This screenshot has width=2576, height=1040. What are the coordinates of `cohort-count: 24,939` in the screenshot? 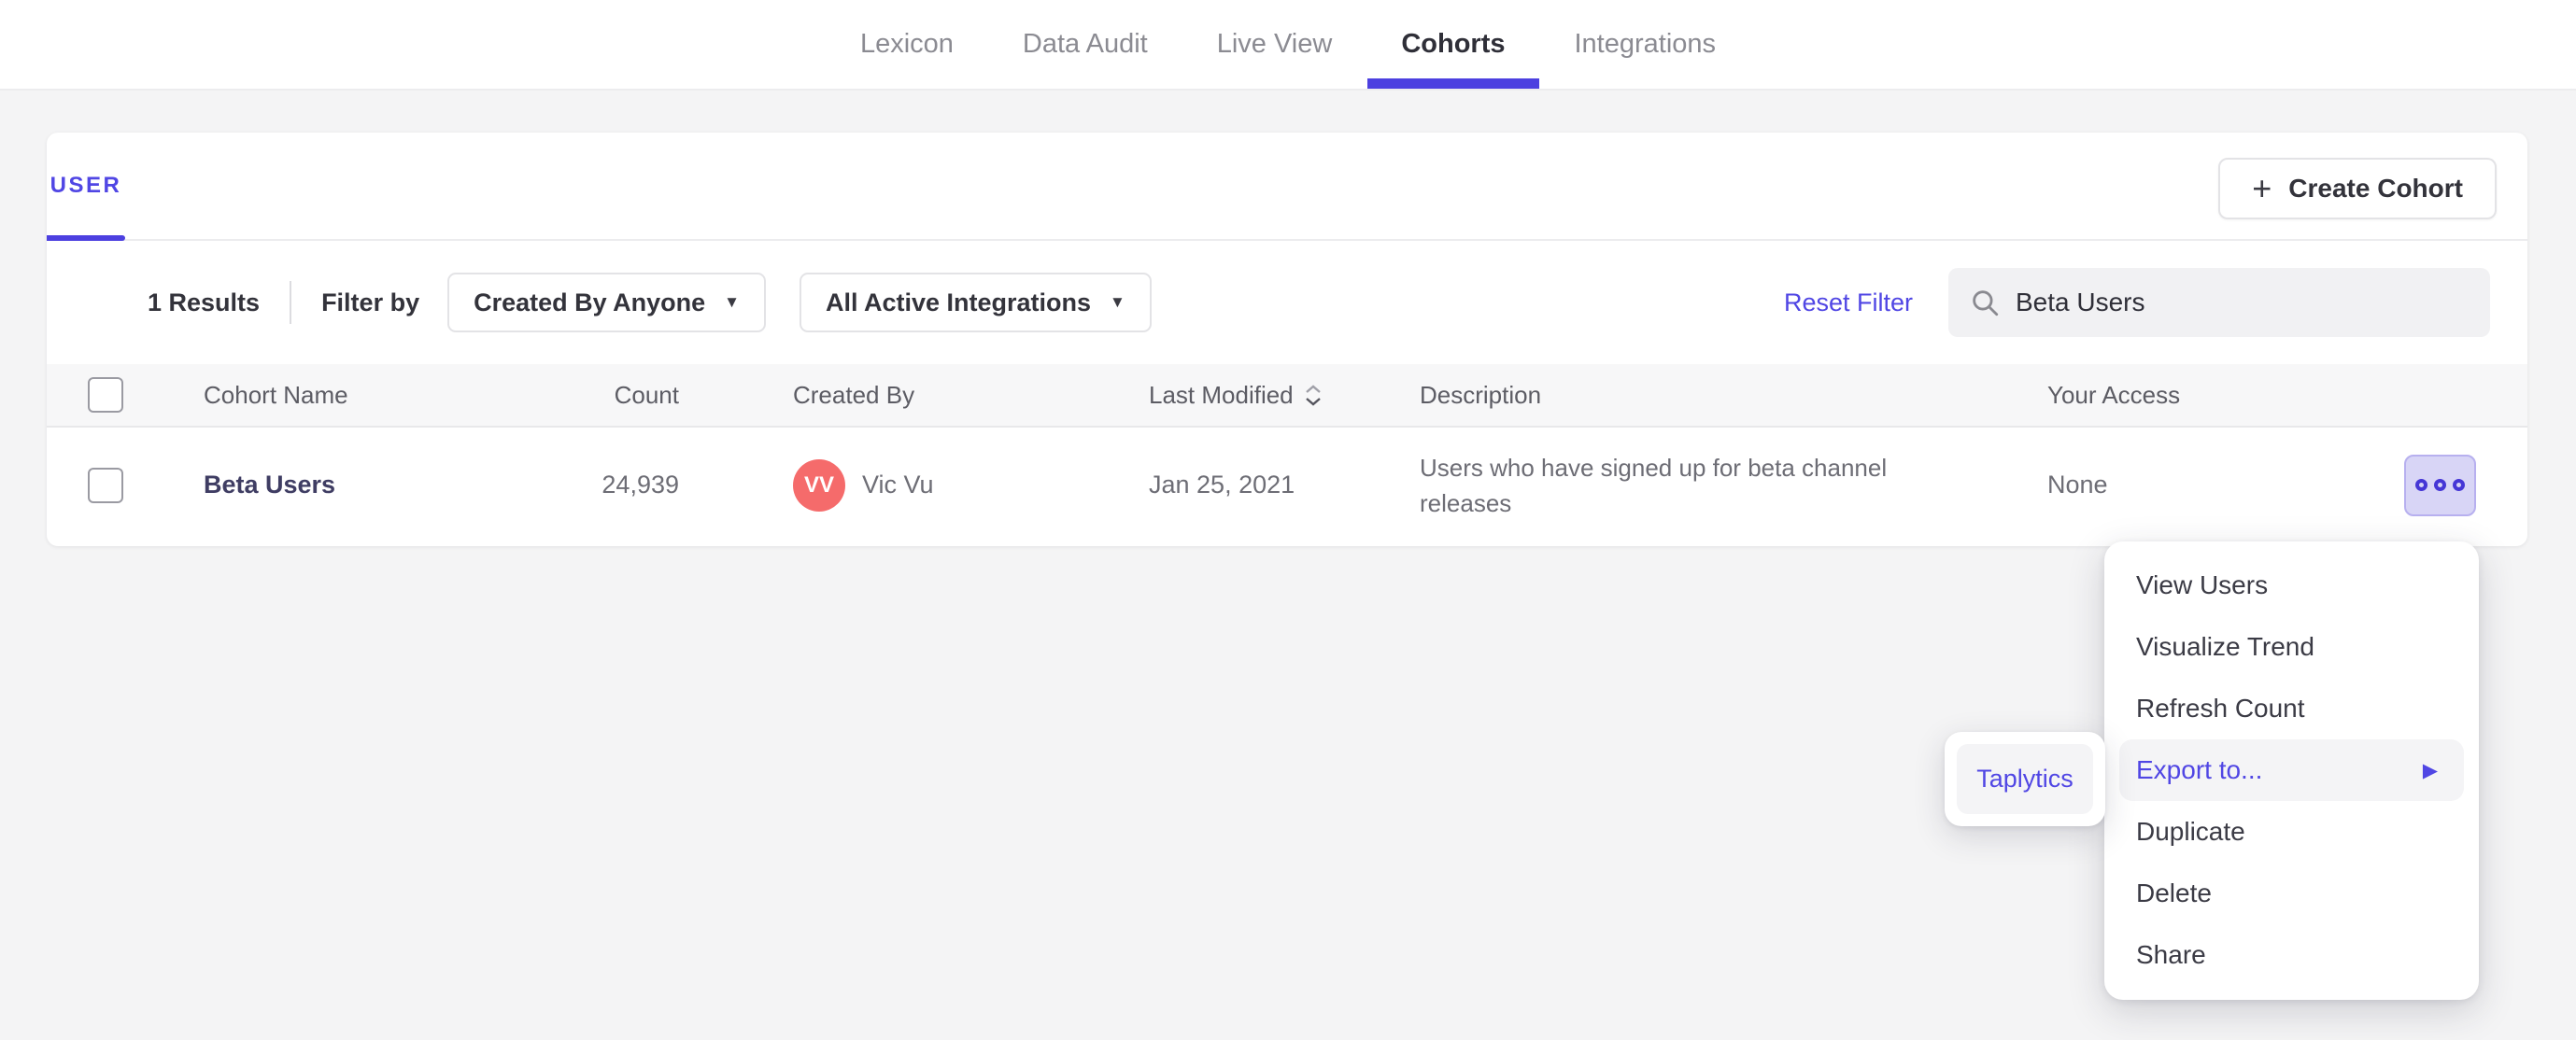 It's located at (640, 485).